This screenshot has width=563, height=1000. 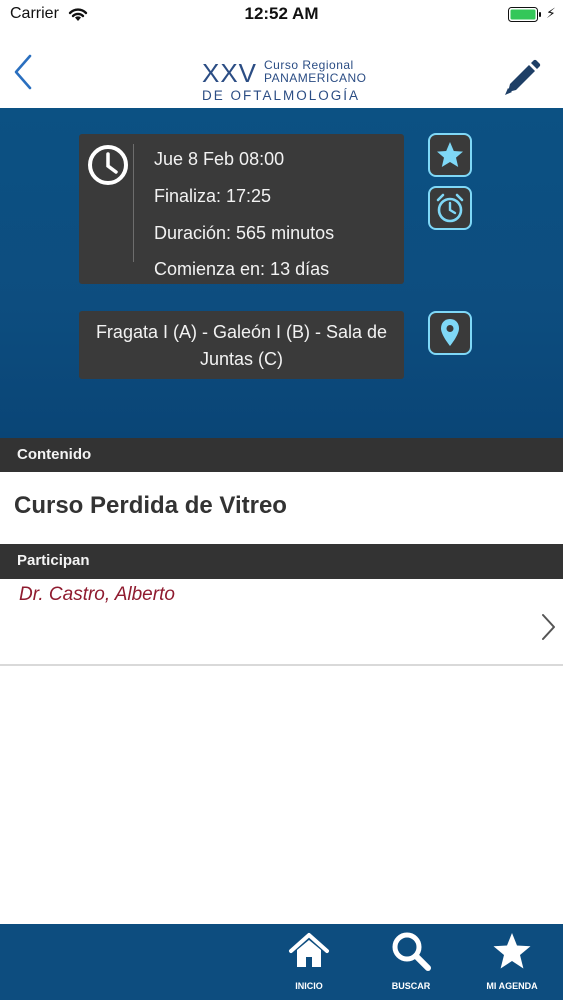 I want to click on map-location-button, so click(x=450, y=333).